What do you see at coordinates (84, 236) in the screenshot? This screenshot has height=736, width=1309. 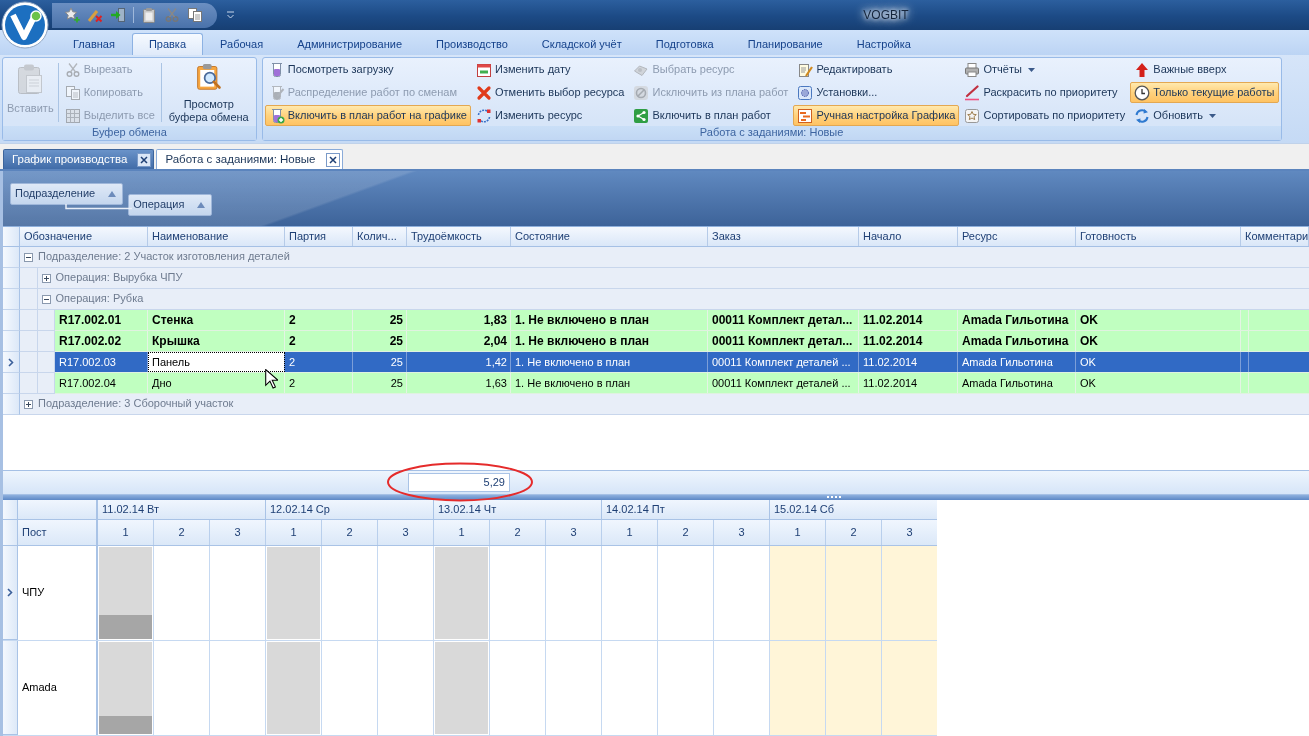 I see `column-header: Обозначение` at bounding box center [84, 236].